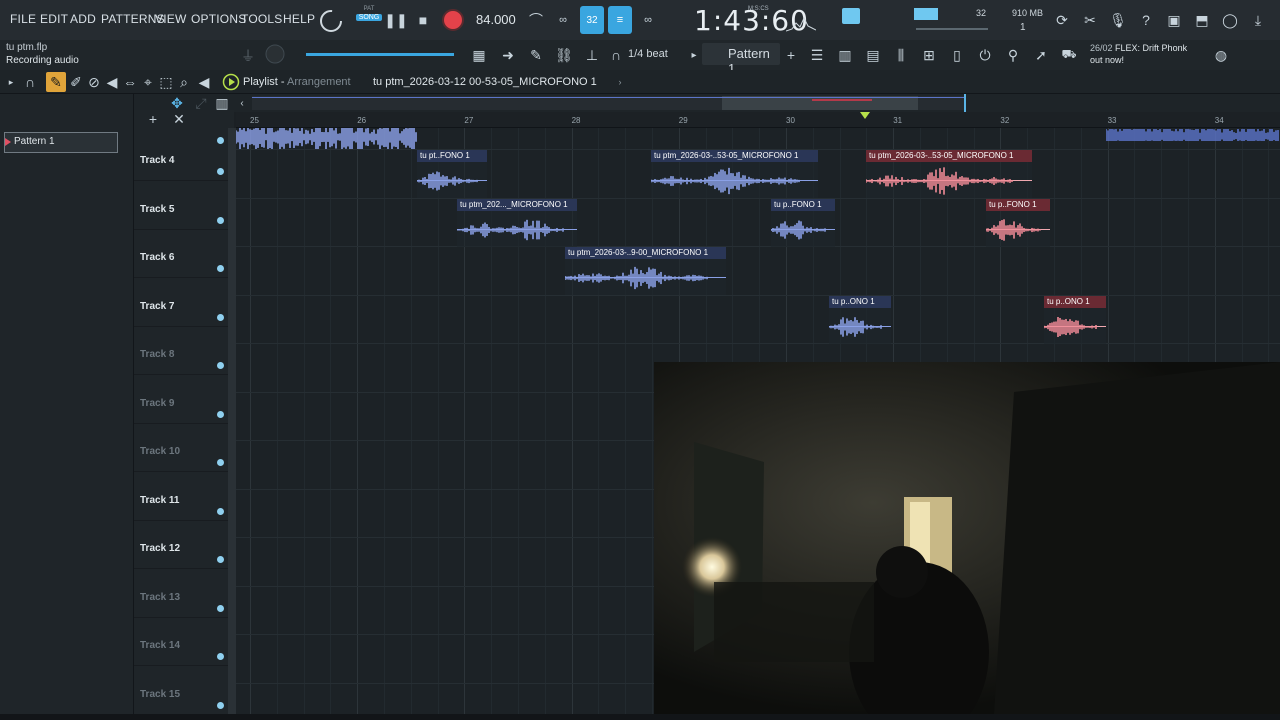 This screenshot has height=720, width=1280. What do you see at coordinates (83, 19) in the screenshot?
I see `menu-add: ADD` at bounding box center [83, 19].